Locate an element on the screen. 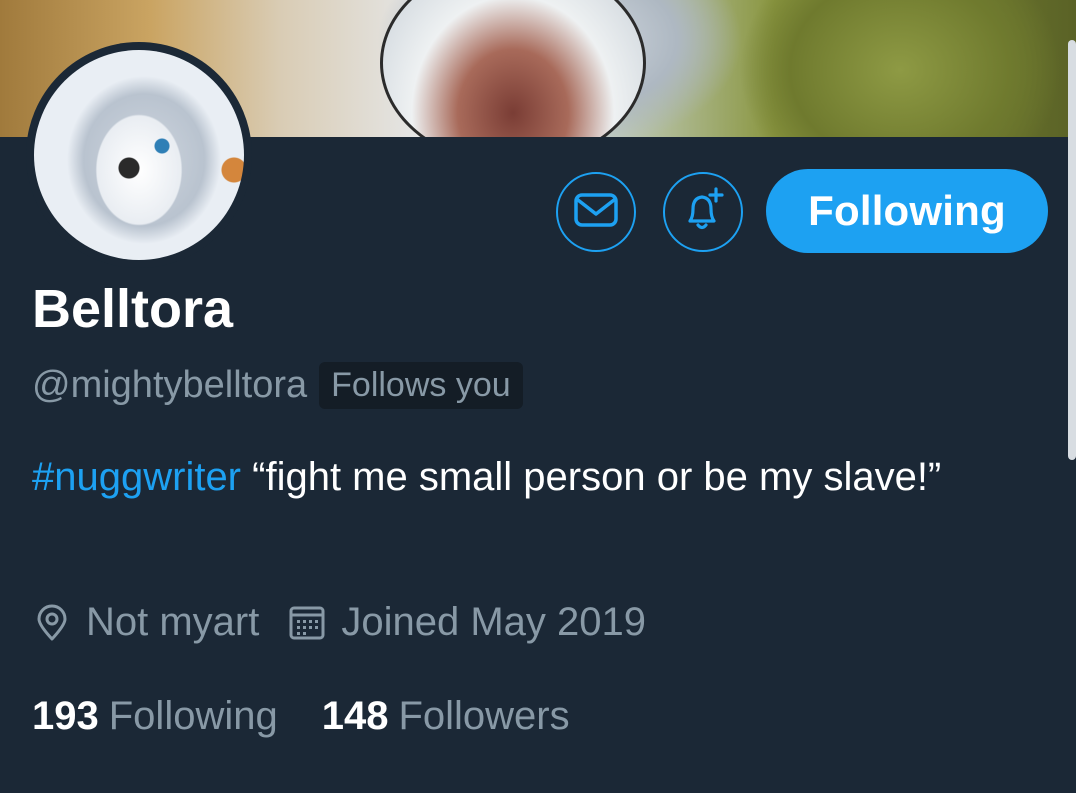 Image resolution: width=1076 pixels, height=793 pixels. joined-date: Joined May 2019 is located at coordinates (494, 622).